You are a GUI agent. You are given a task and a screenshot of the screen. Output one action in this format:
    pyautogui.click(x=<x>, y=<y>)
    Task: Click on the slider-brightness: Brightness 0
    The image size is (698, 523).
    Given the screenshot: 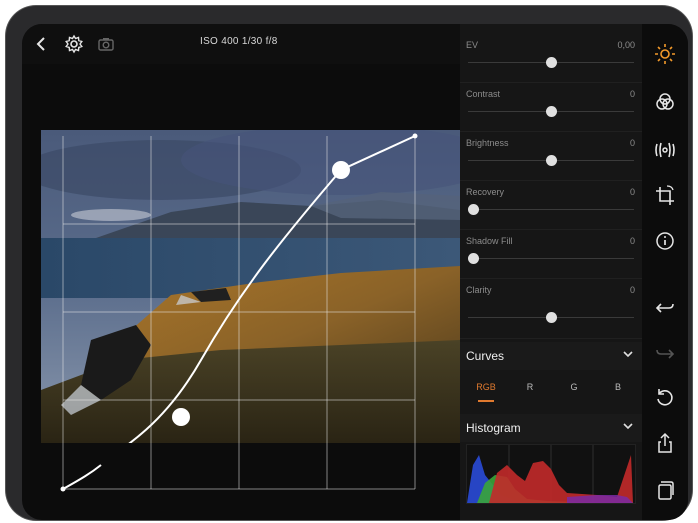 What is the action you would take?
    pyautogui.click(x=551, y=156)
    